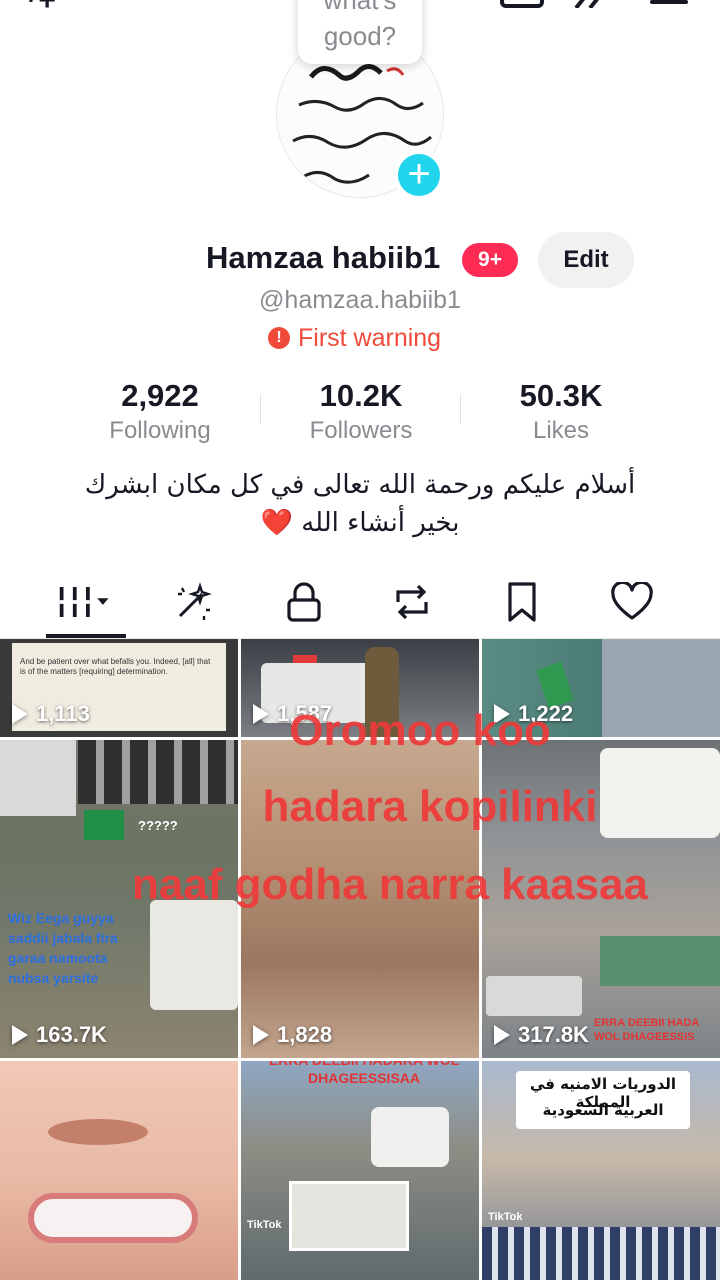 The height and width of the screenshot is (1280, 720). Describe the element at coordinates (601, 1253) in the screenshot. I see `thumb-fleet` at that location.